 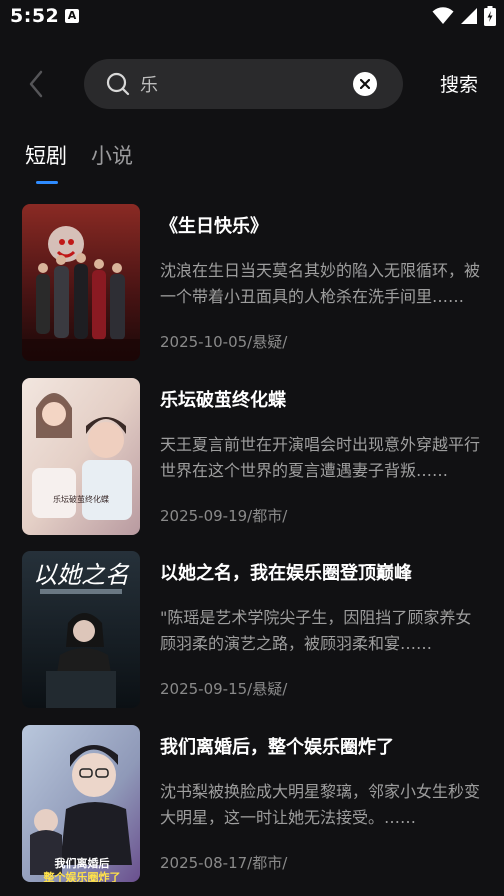 I want to click on search-input, so click(x=240, y=84).